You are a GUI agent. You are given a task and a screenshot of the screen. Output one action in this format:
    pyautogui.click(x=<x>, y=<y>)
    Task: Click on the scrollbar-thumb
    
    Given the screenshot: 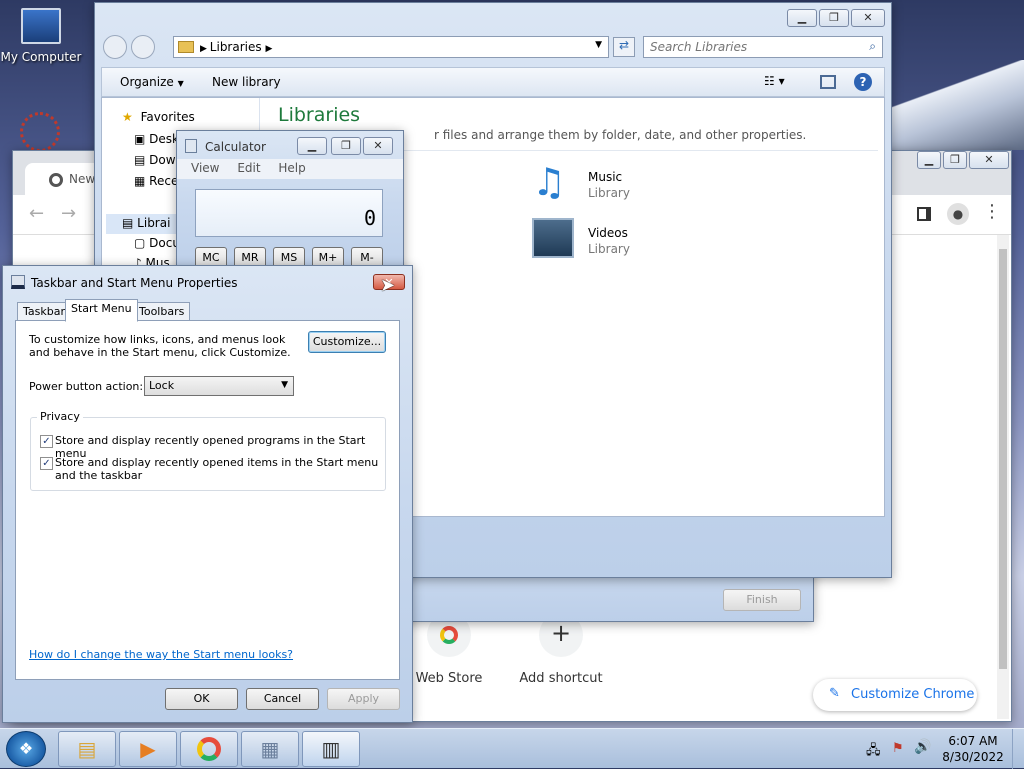 What is the action you would take?
    pyautogui.click(x=1003, y=459)
    